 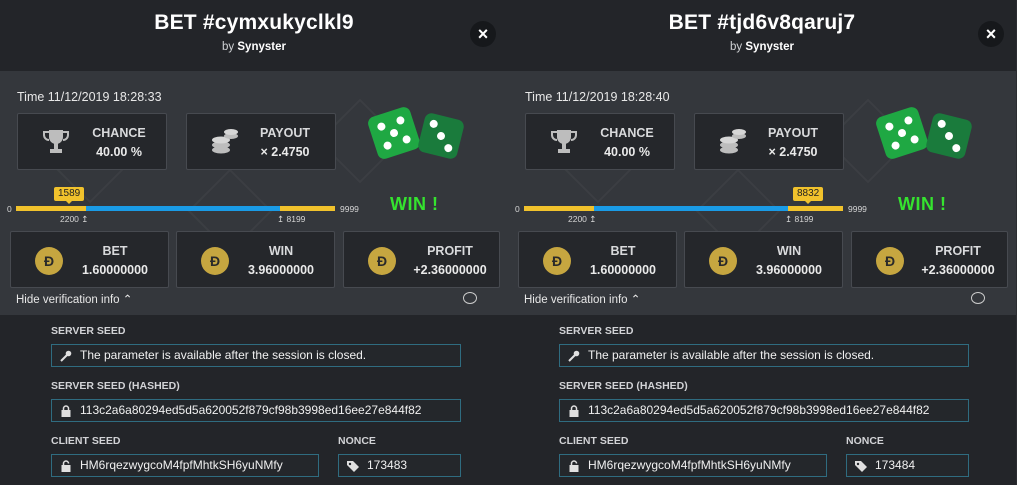 What do you see at coordinates (69, 195) in the screenshot?
I see `roll-marker: 1589` at bounding box center [69, 195].